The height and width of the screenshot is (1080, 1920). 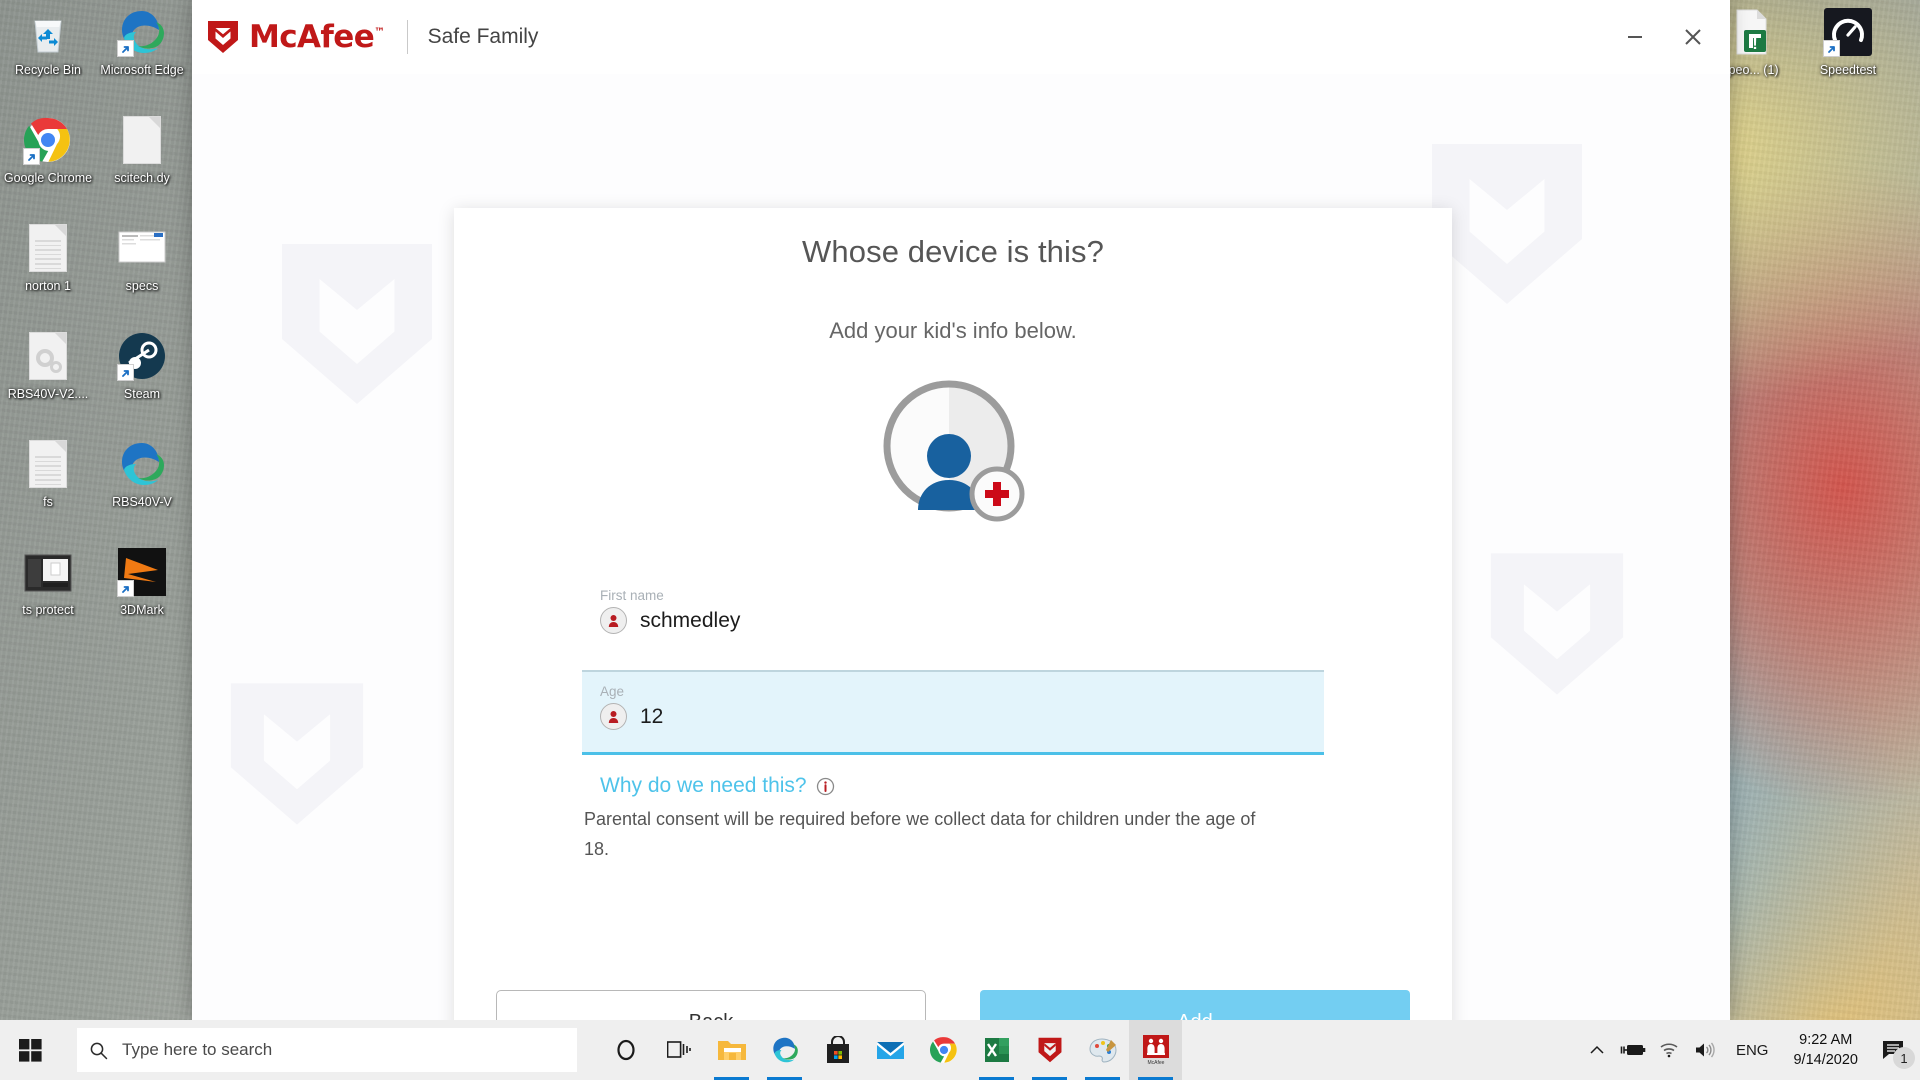 What do you see at coordinates (1825, 1060) in the screenshot?
I see `clock-date: 9/14/2020` at bounding box center [1825, 1060].